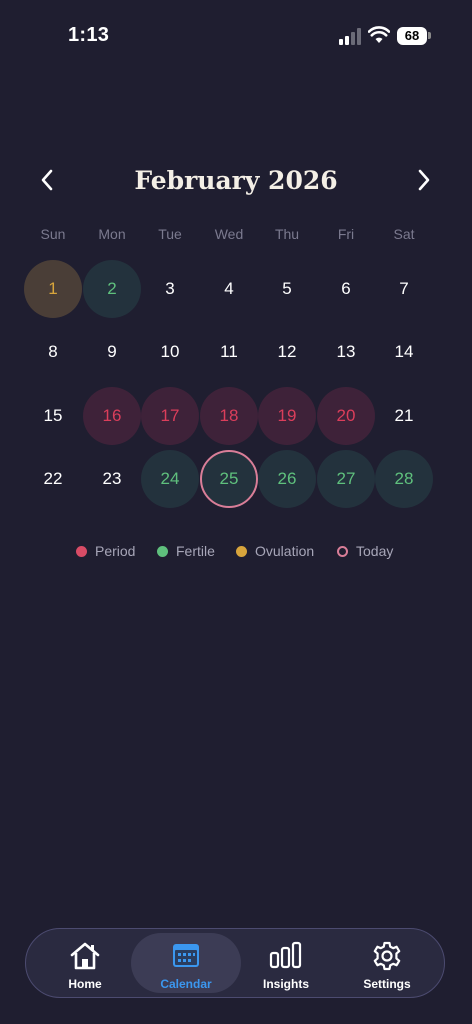 This screenshot has width=472, height=1024. I want to click on day-cell: 21, so click(404, 416).